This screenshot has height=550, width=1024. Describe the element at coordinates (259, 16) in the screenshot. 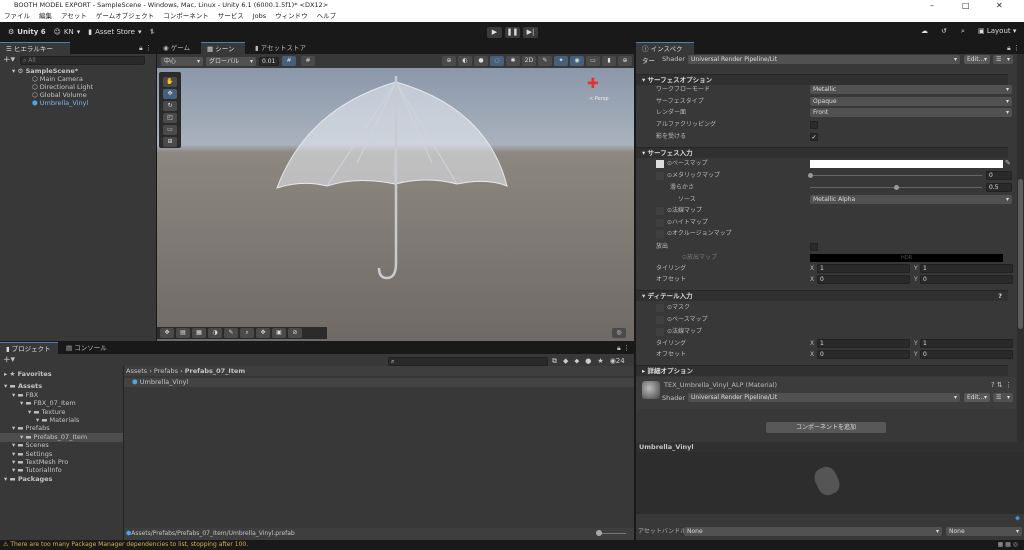

I see `menu-jobs: Jobs` at that location.